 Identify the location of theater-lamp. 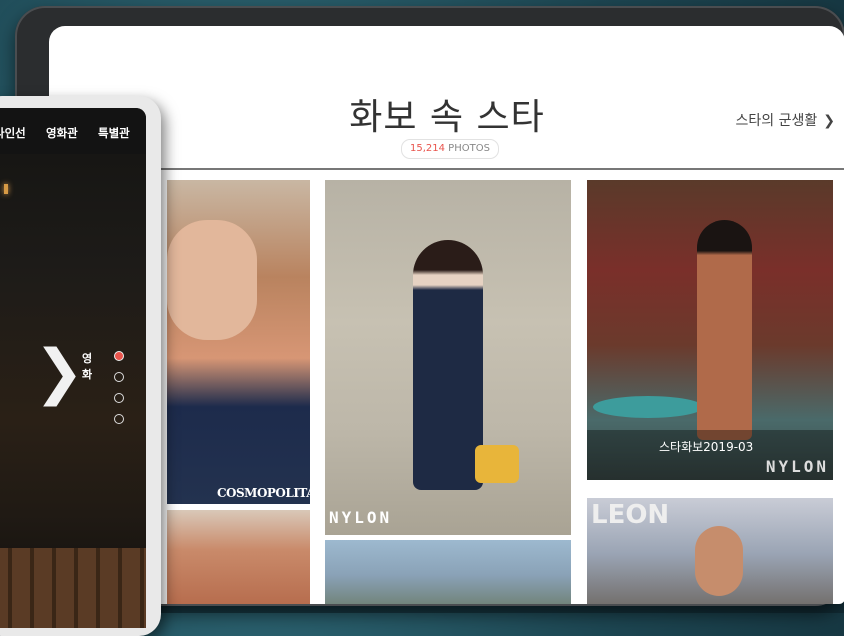
(6, 189).